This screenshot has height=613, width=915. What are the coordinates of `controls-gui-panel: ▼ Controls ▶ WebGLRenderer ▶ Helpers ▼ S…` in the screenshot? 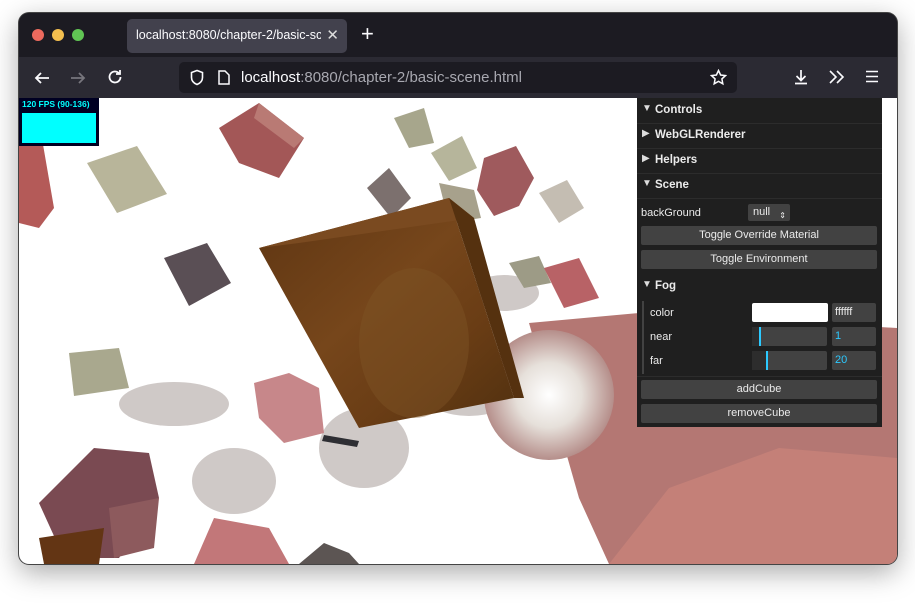 It's located at (759, 262).